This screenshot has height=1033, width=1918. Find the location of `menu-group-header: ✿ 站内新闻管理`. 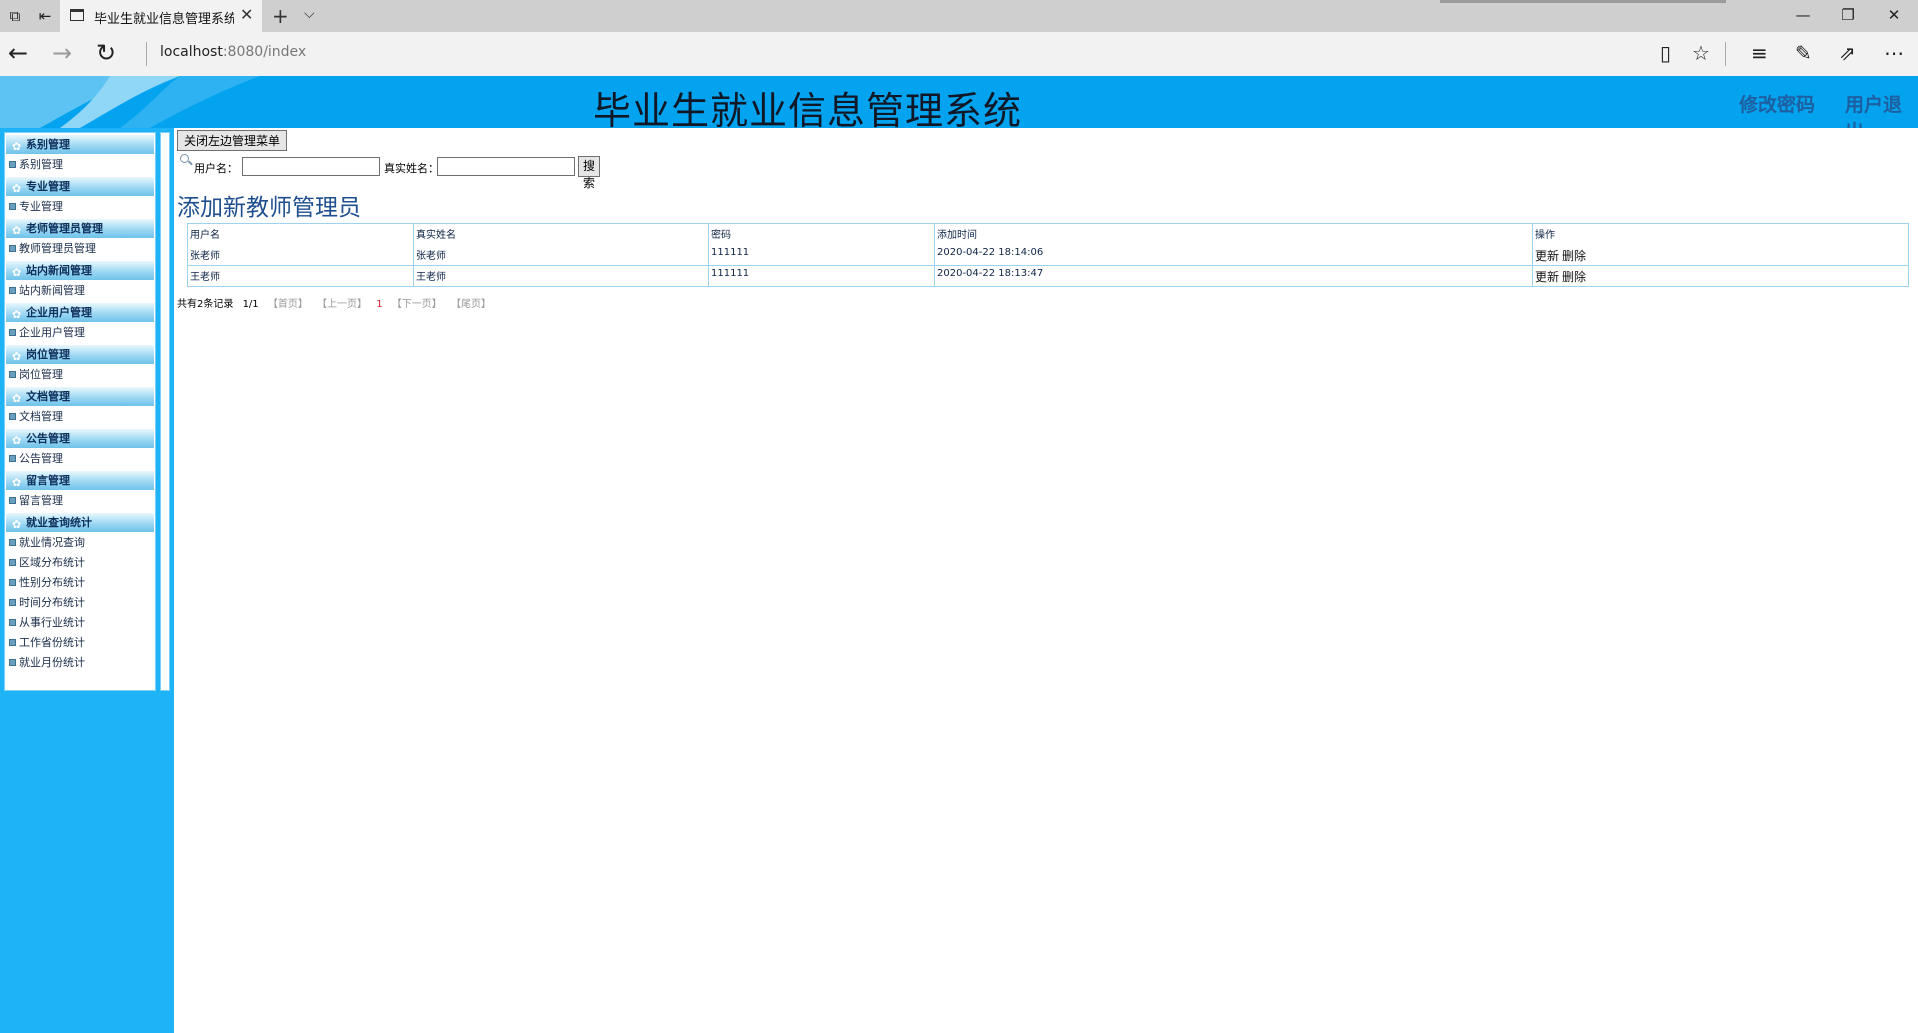

menu-group-header: ✿ 站内新闻管理 is located at coordinates (80, 270).